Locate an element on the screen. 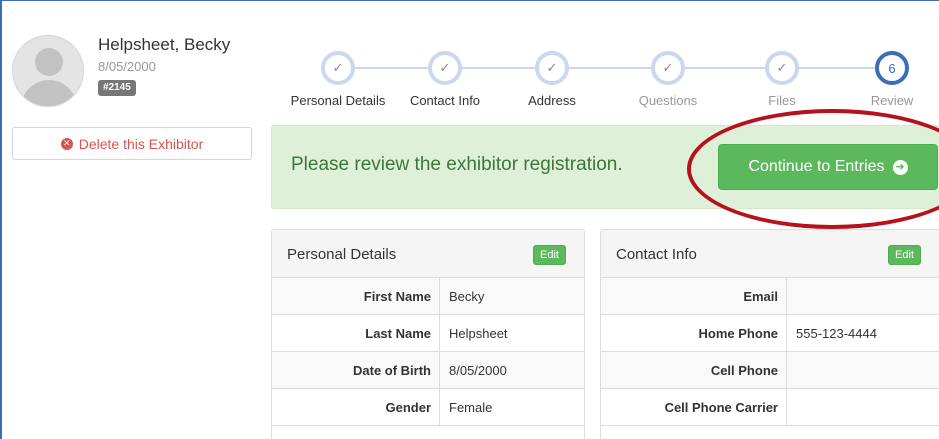 The height and width of the screenshot is (439, 939). field-value: Female is located at coordinates (471, 407).